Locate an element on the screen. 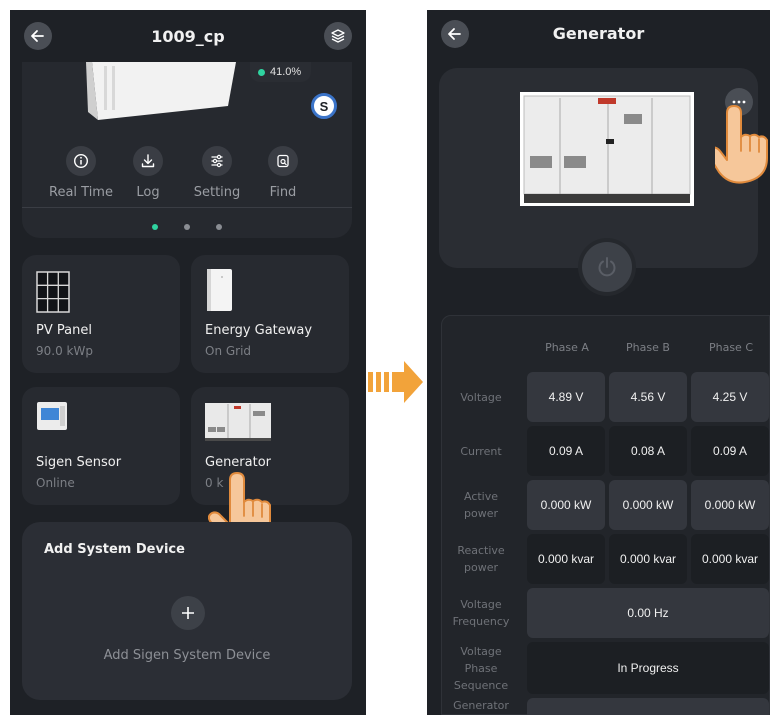 This screenshot has width=770, height=715. device-card-pv-panel: PV Panel 90.0 kWp is located at coordinates (101, 314).